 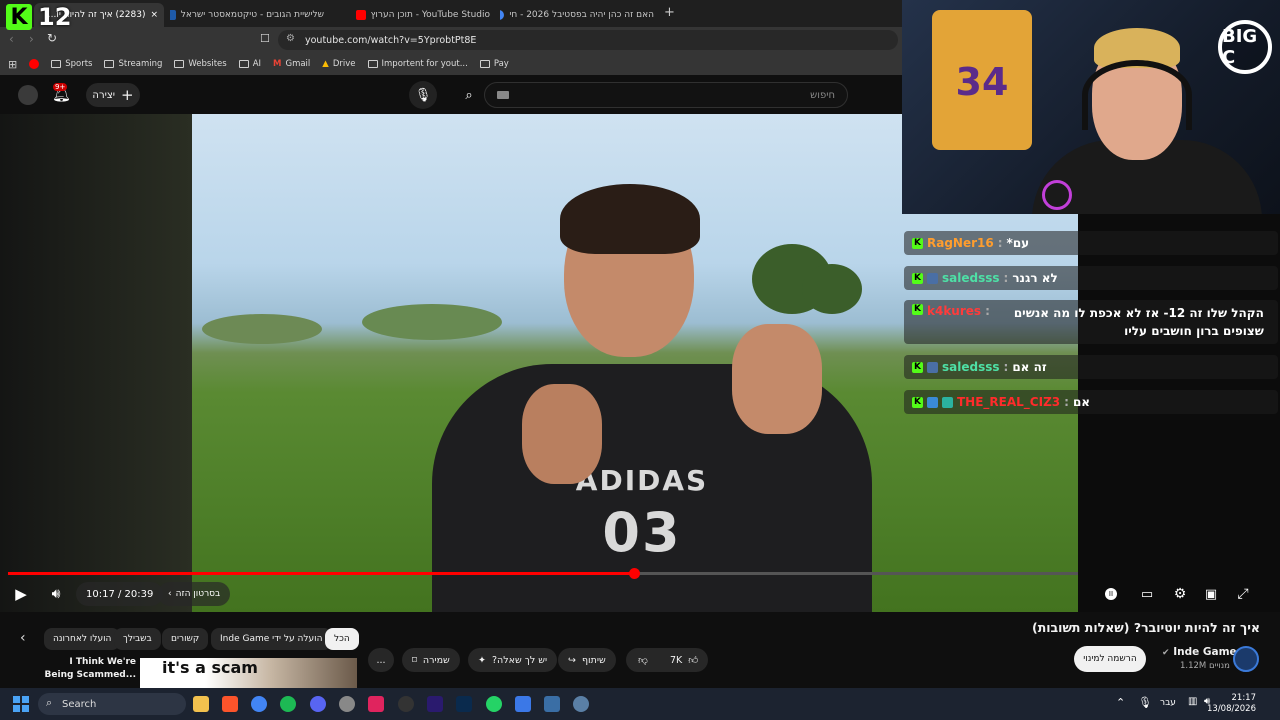 What do you see at coordinates (588, 40) in the screenshot?
I see `url-field: ⚙ youtube.com/watch?v=5YprobtPt8E` at bounding box center [588, 40].